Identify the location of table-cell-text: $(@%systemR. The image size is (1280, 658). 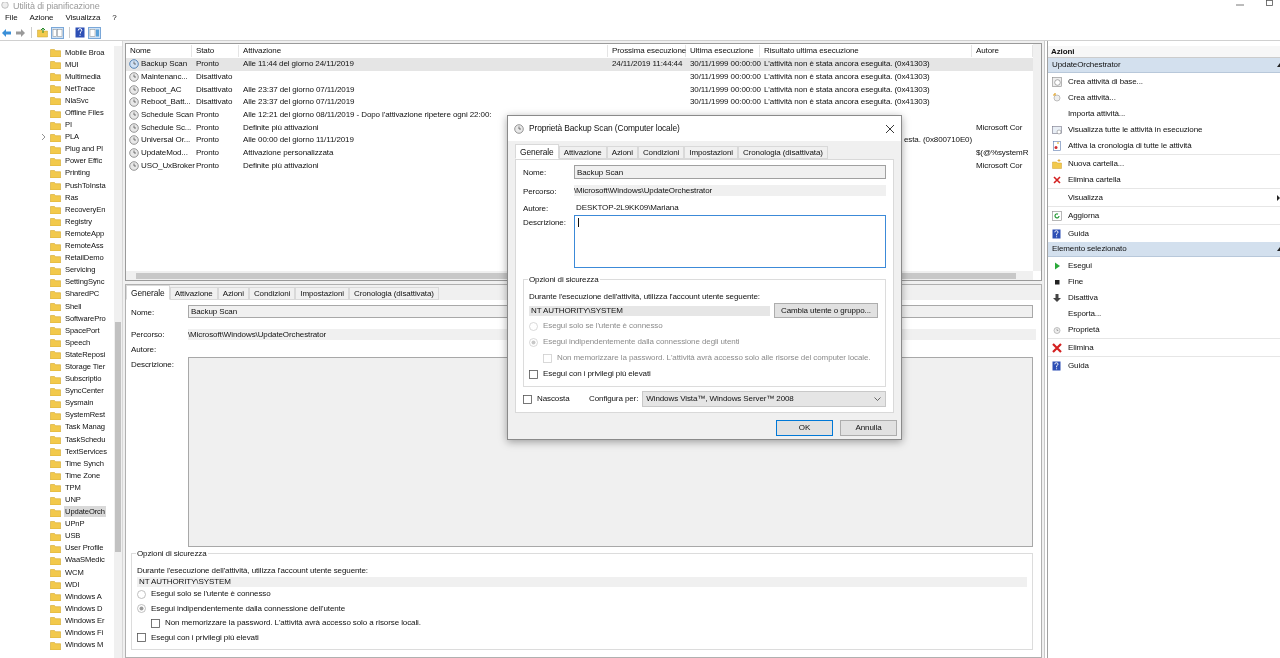
(1002, 153).